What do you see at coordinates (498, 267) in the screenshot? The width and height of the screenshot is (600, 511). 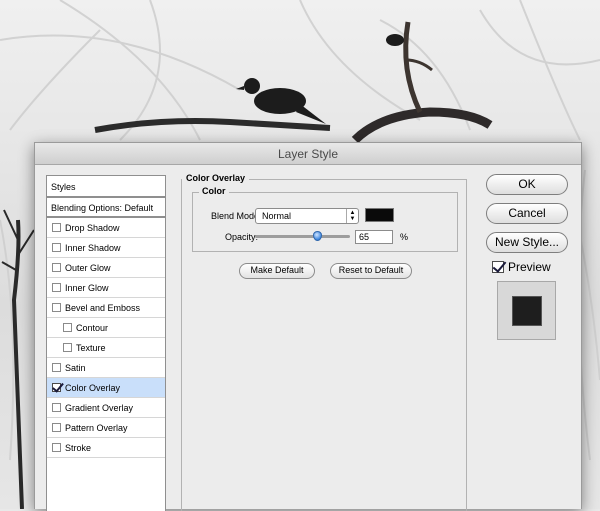 I see `preview-checkbox` at bounding box center [498, 267].